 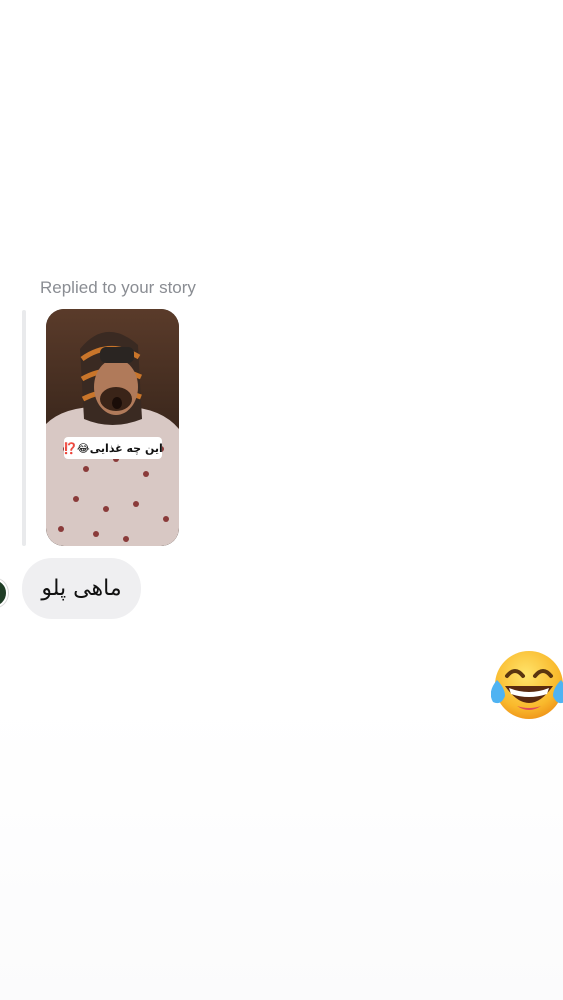 I want to click on sender-avatar, so click(x=4, y=593).